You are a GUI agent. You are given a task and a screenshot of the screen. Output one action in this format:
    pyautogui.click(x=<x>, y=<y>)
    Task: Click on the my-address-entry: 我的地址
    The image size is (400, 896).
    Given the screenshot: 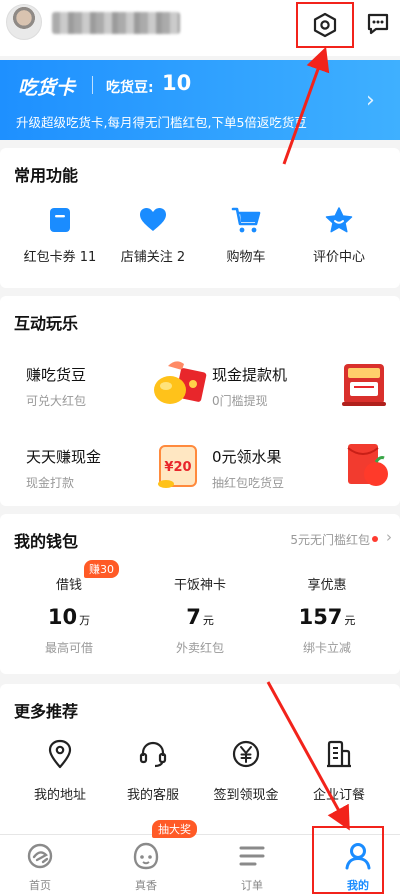 What is the action you would take?
    pyautogui.click(x=60, y=770)
    